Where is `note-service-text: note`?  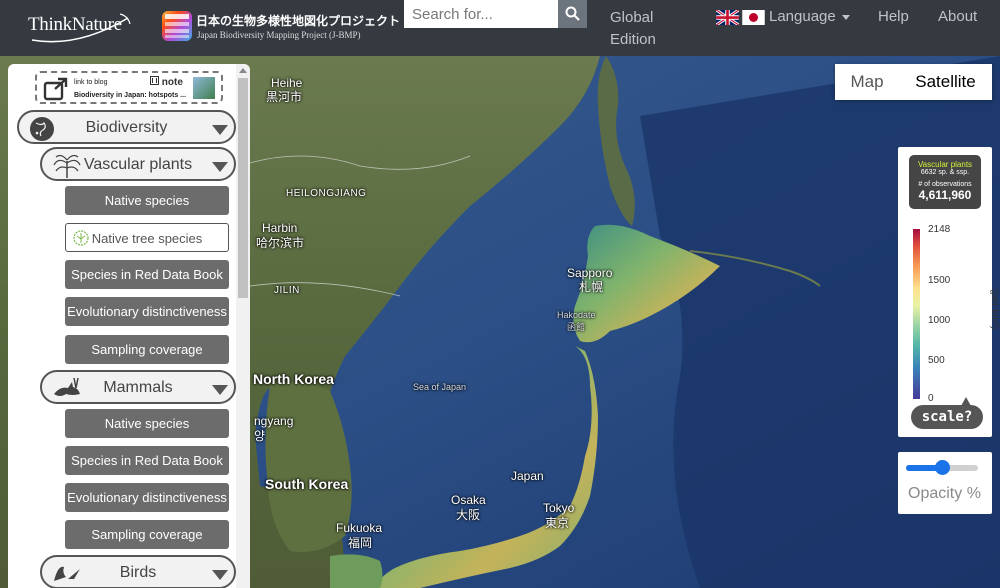
note-service-text: note is located at coordinates (172, 82).